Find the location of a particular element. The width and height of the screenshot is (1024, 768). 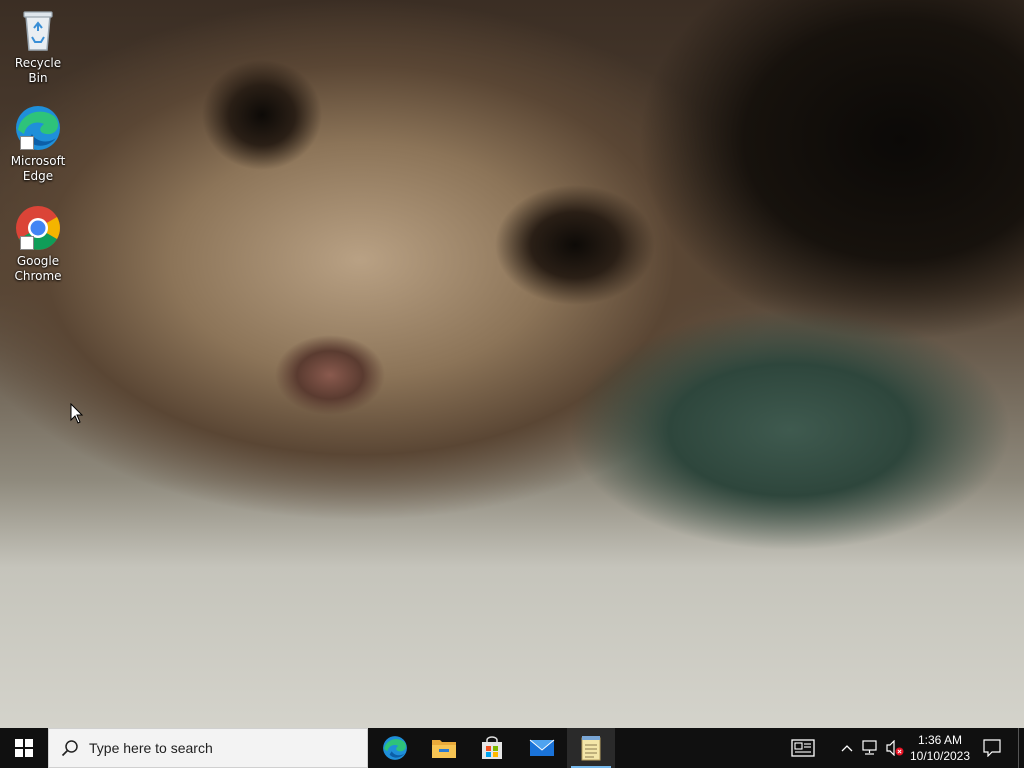

start-button is located at coordinates (24, 748).